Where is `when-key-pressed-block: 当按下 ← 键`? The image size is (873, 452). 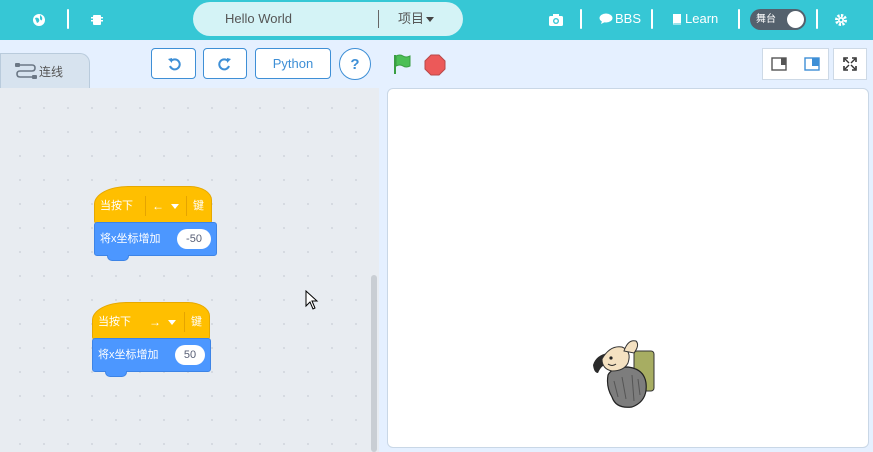
when-key-pressed-block: 当按下 ← 键 is located at coordinates (153, 205).